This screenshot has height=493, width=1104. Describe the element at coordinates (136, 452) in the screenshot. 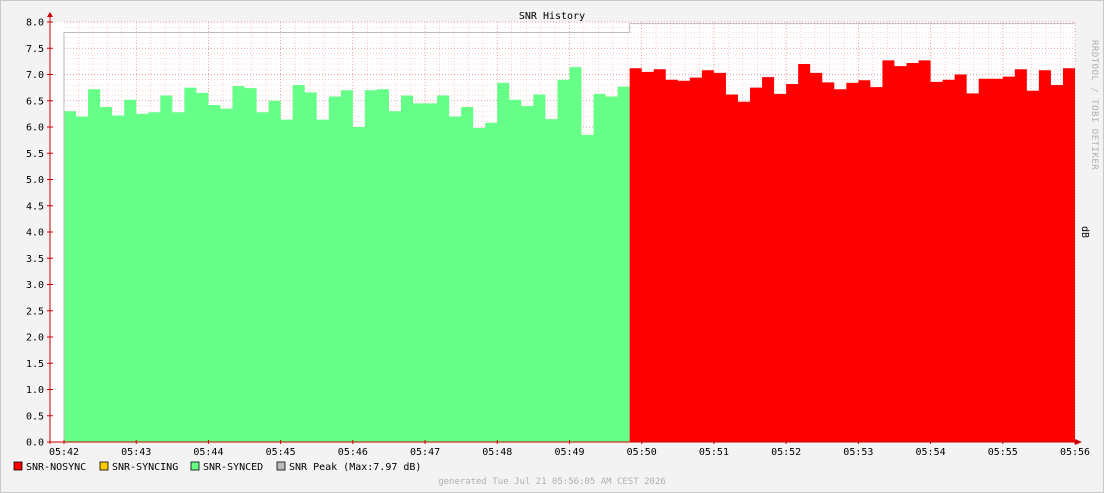

I see `x-tick-label: 05:43` at that location.